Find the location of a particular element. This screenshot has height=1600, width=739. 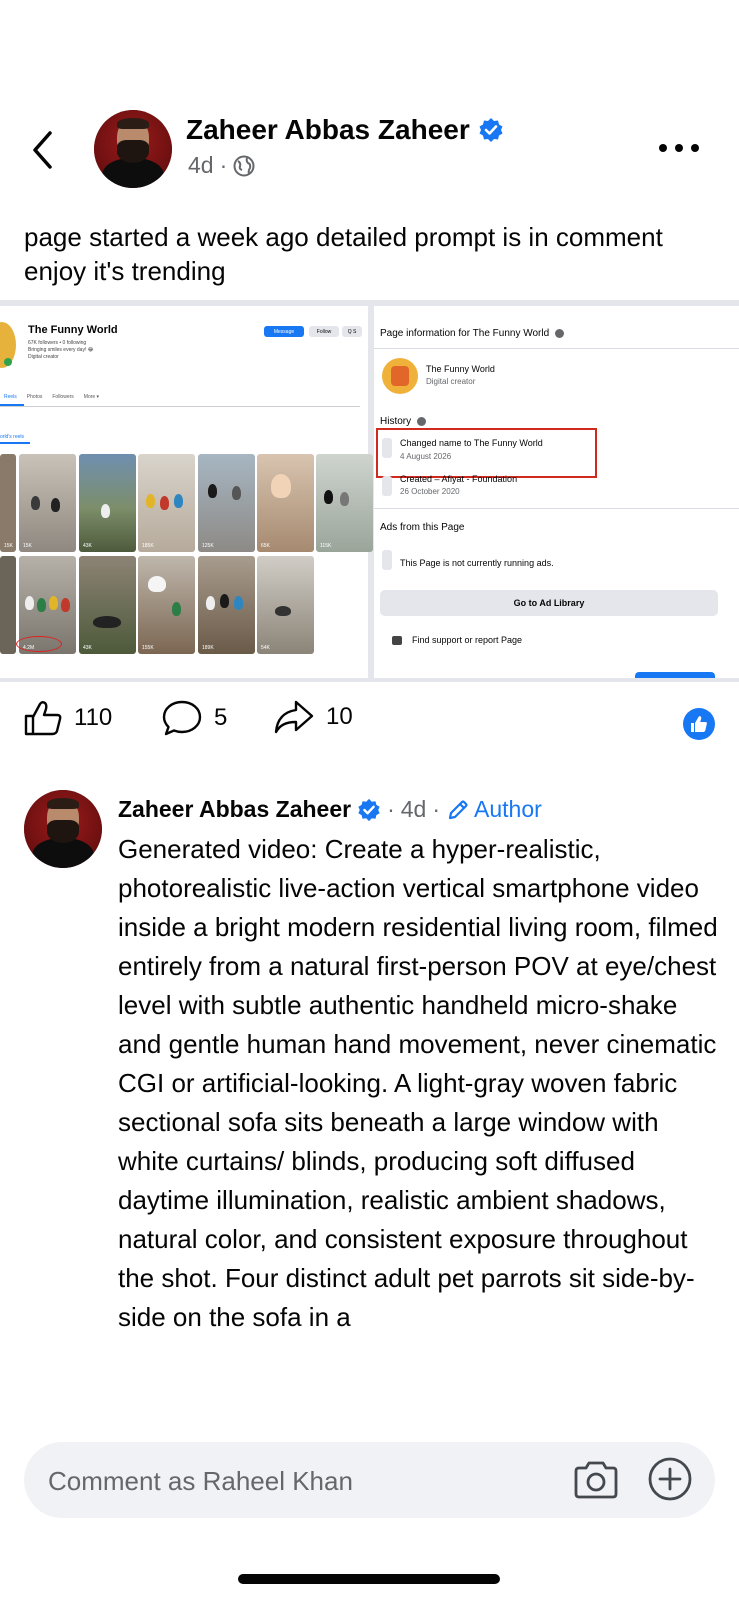

follow-button: Follow is located at coordinates (324, 331).